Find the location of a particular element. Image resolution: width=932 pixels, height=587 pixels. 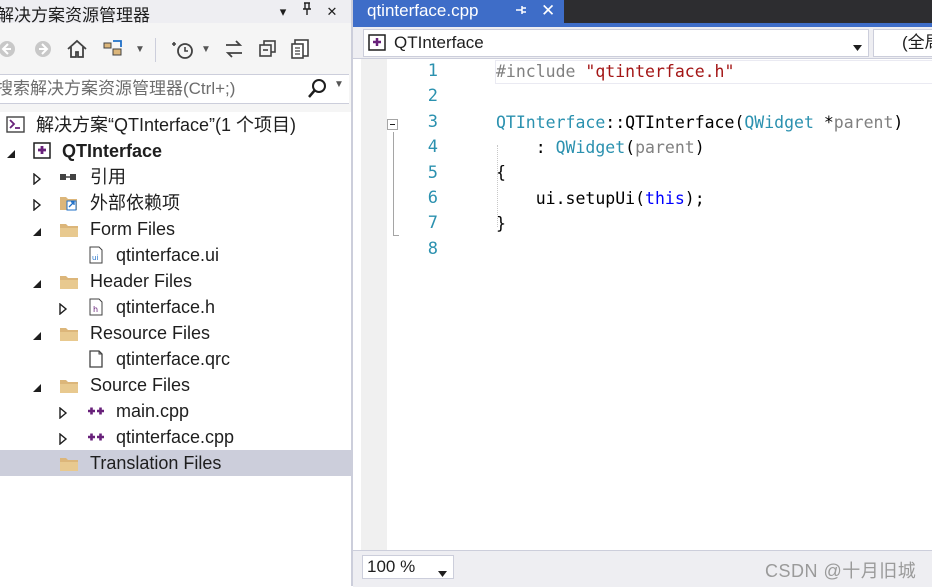

document-tab-bar: qtinterface.cpp ✕ is located at coordinates (642, 11).